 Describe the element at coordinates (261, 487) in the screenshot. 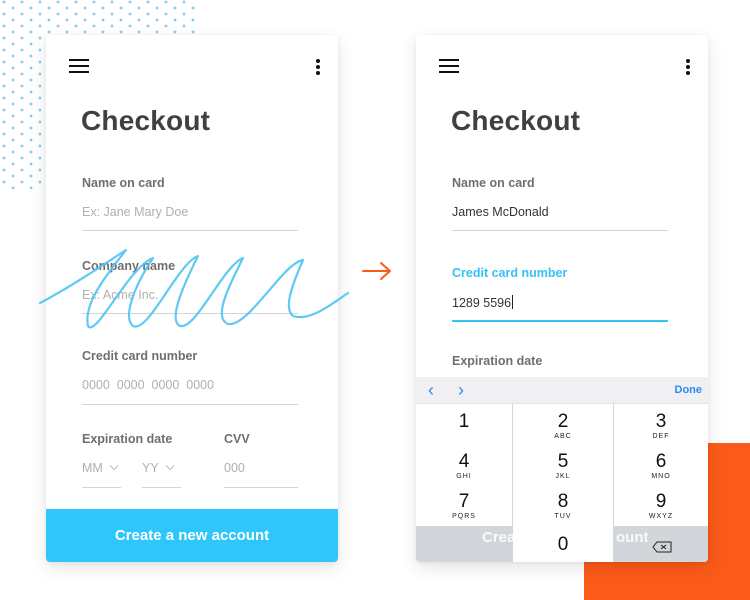

I see `cvv-underline` at that location.